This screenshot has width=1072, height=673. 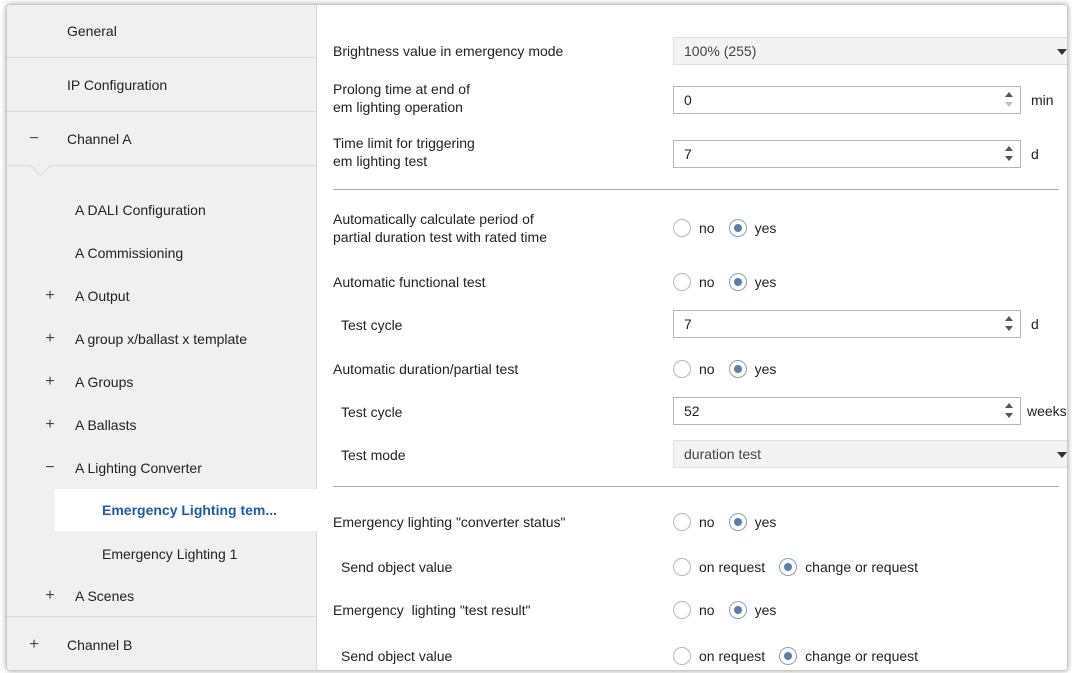 What do you see at coordinates (162, 644) in the screenshot?
I see `sidebar-item-channel-b: + Channel B` at bounding box center [162, 644].